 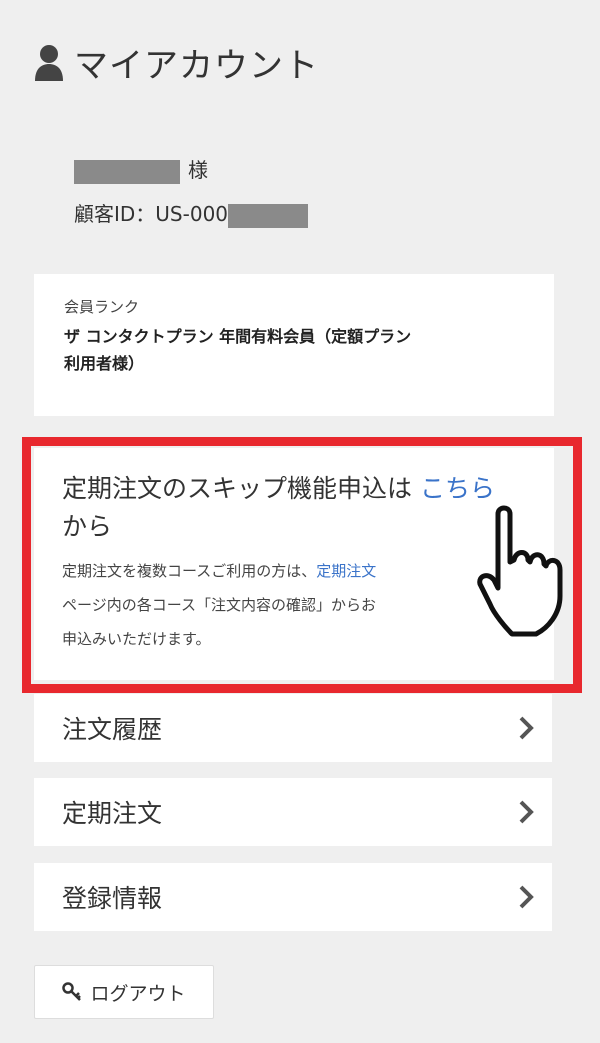 I want to click on logout-label: ログアウト, so click(x=138, y=993).